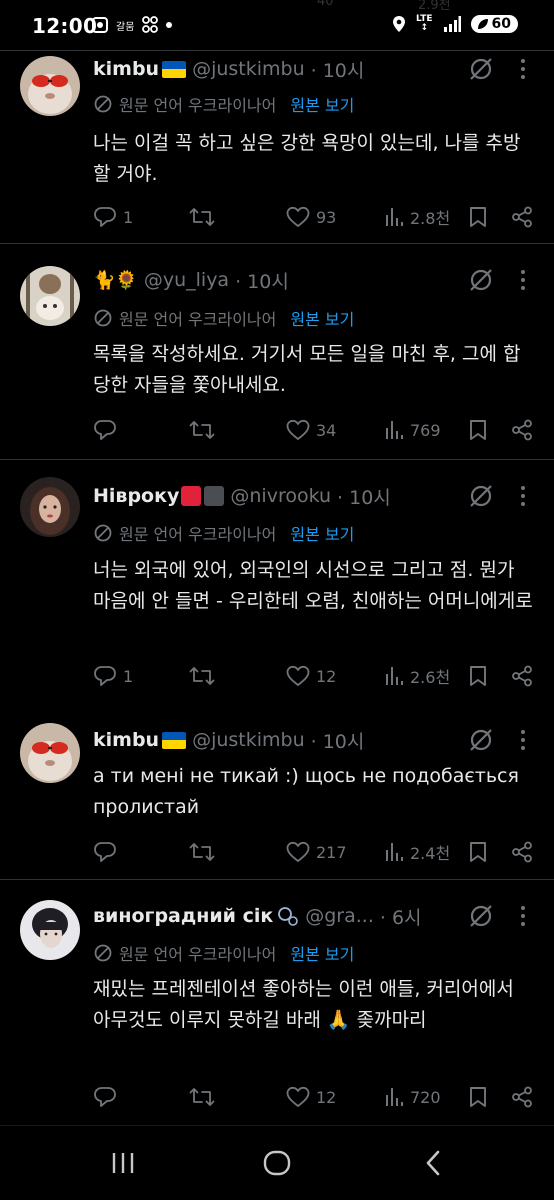  I want to click on views-button: 2.8천, so click(417, 217).